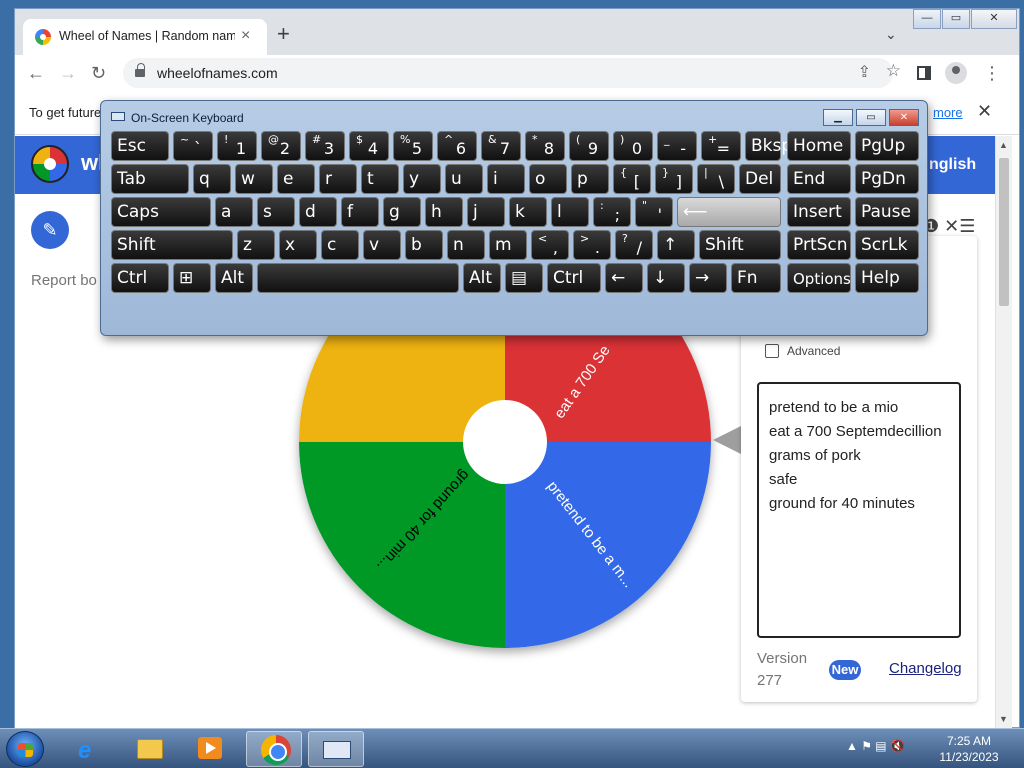 The image size is (1024, 768). I want to click on key-g: g, so click(402, 212).